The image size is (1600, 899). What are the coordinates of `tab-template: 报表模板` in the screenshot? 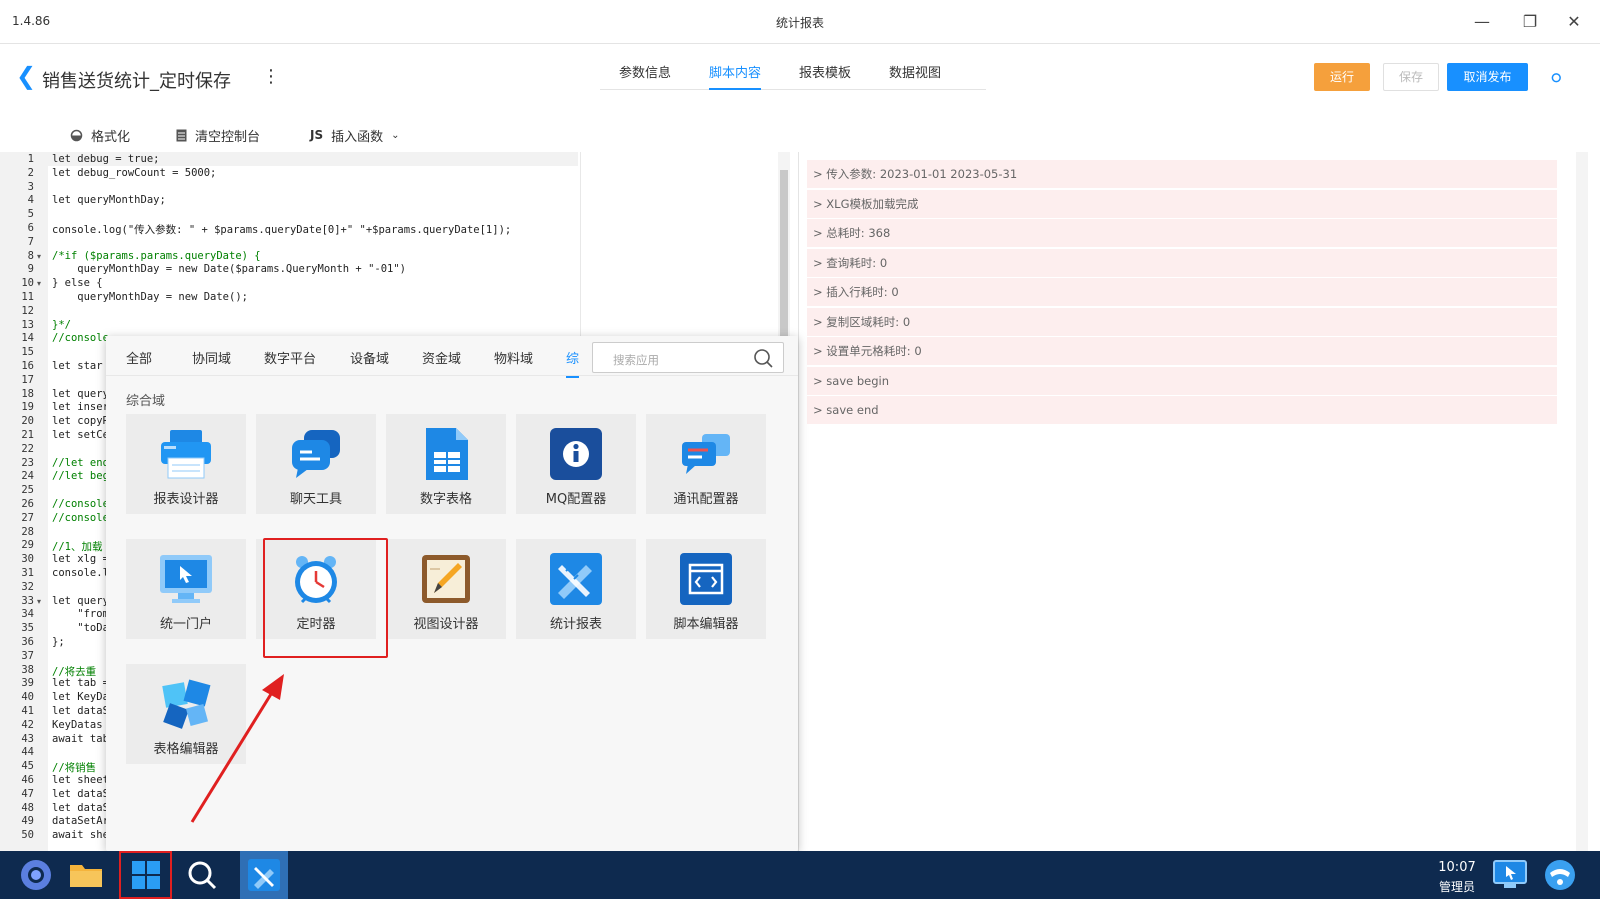 It's located at (825, 67).